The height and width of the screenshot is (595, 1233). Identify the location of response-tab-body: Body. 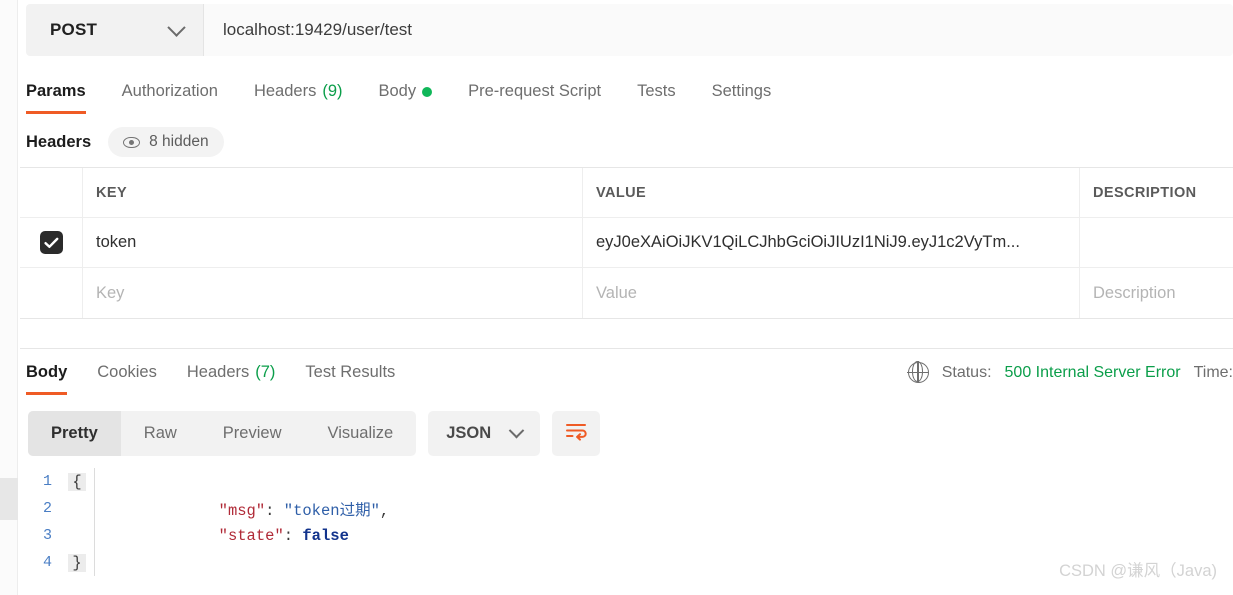
(47, 376).